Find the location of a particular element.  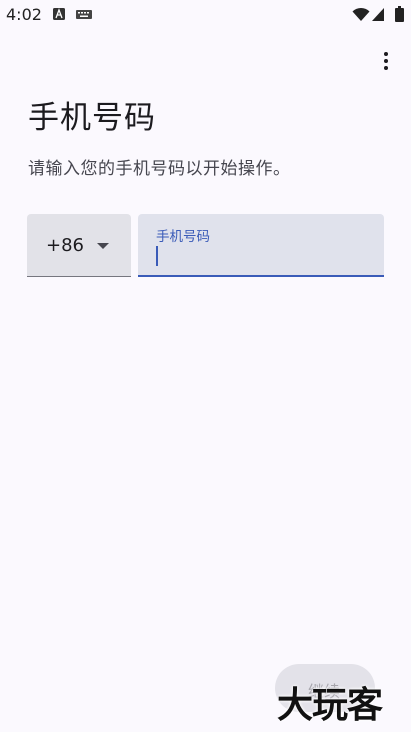

keyboard-icon is located at coordinates (84, 14).